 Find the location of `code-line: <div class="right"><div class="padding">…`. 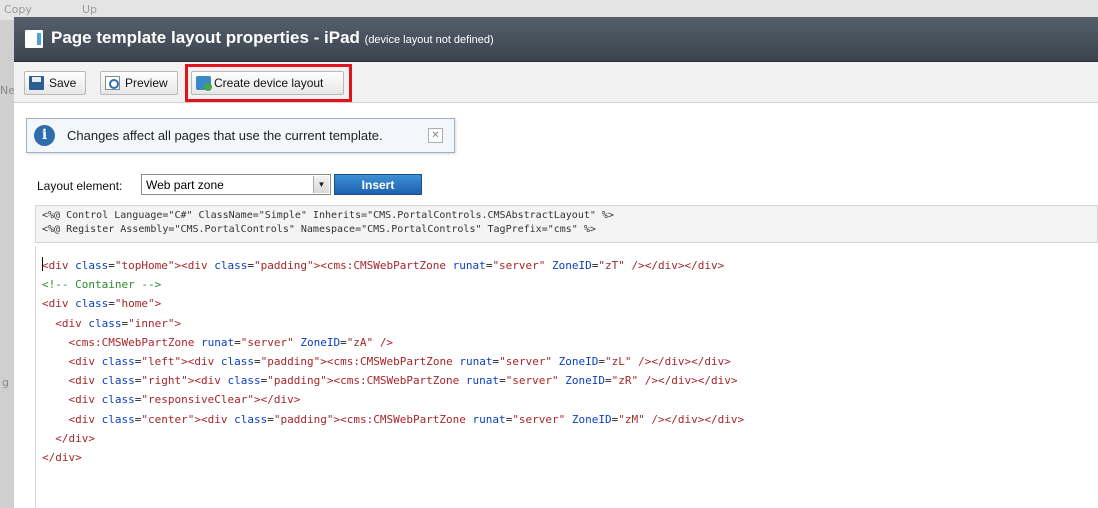

code-line: <div class="right"><div class="padding">… is located at coordinates (403, 381).